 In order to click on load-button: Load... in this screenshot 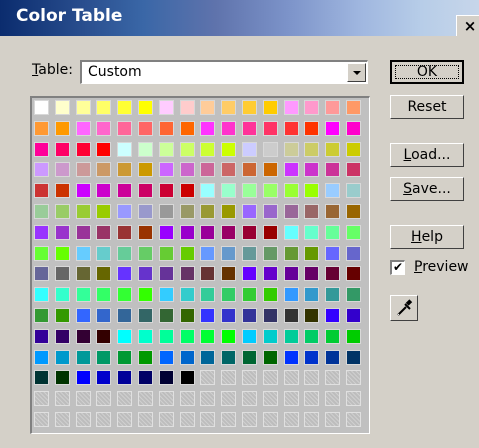, I will do `click(427, 155)`.